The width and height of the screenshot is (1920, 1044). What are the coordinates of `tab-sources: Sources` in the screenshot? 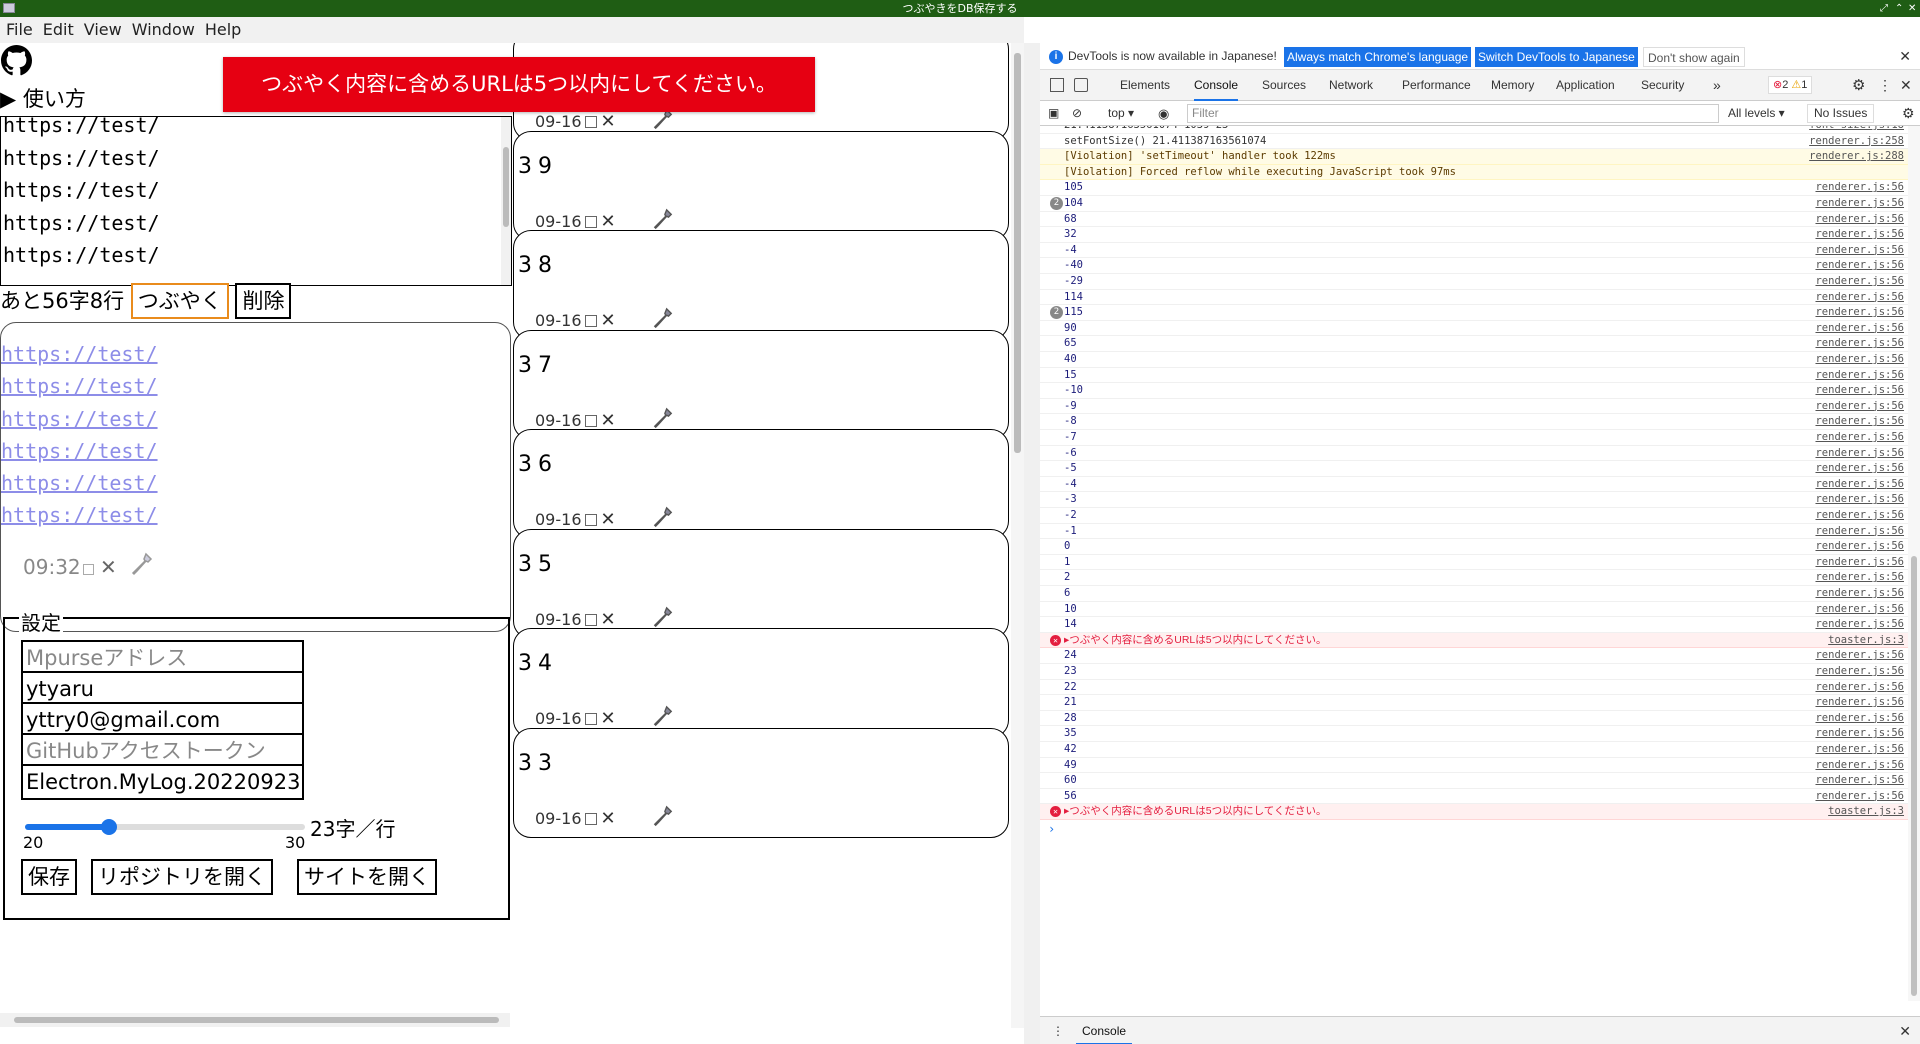 It's located at (1284, 85).